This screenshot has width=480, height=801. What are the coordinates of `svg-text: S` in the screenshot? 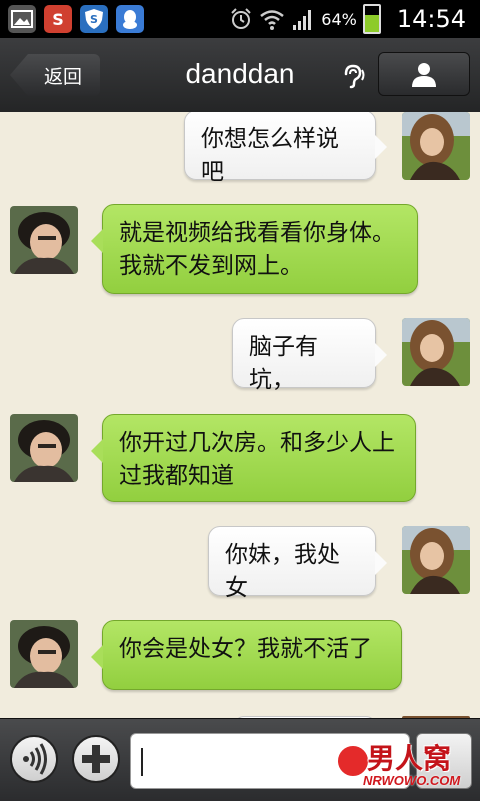 It's located at (94, 19).